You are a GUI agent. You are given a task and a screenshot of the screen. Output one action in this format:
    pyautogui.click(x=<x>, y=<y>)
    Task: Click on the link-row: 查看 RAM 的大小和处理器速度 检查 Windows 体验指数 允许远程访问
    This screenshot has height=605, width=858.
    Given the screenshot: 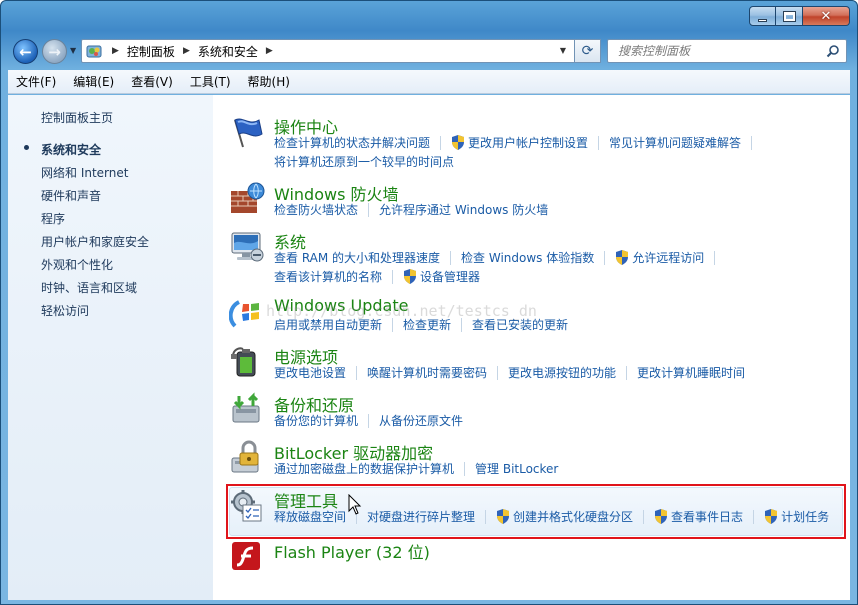 What is the action you would take?
    pyautogui.click(x=499, y=257)
    